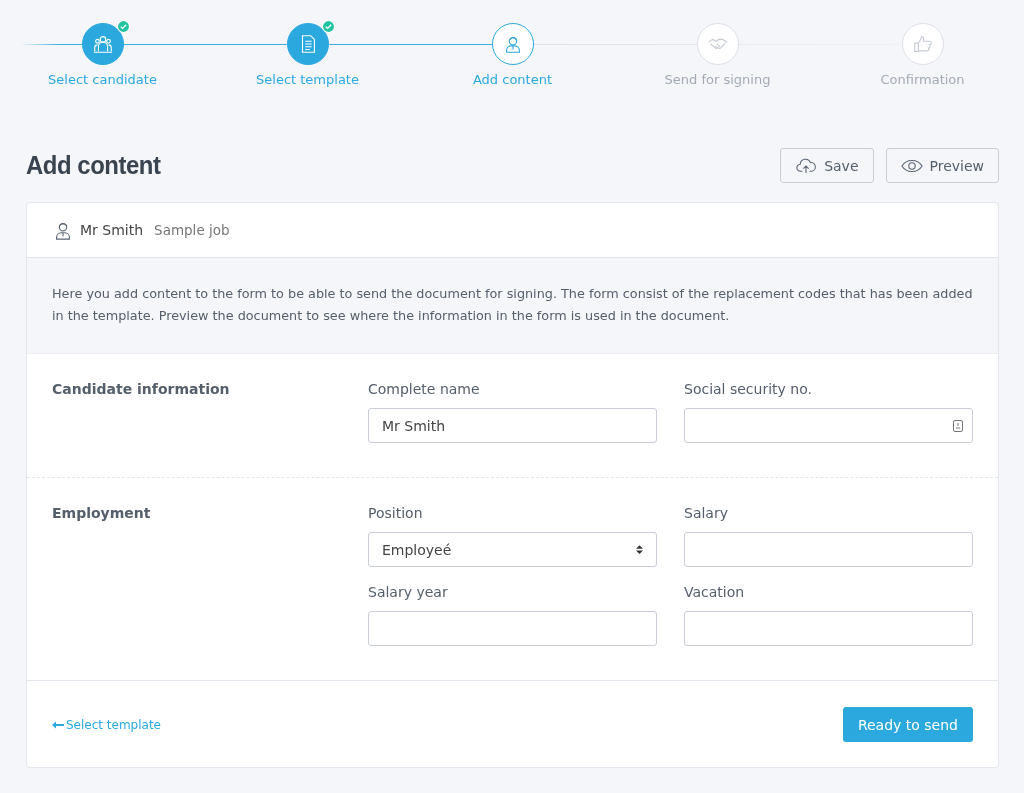 Image resolution: width=1024 pixels, height=793 pixels. Describe the element at coordinates (806, 165) in the screenshot. I see `cloud-upload-icon` at that location.